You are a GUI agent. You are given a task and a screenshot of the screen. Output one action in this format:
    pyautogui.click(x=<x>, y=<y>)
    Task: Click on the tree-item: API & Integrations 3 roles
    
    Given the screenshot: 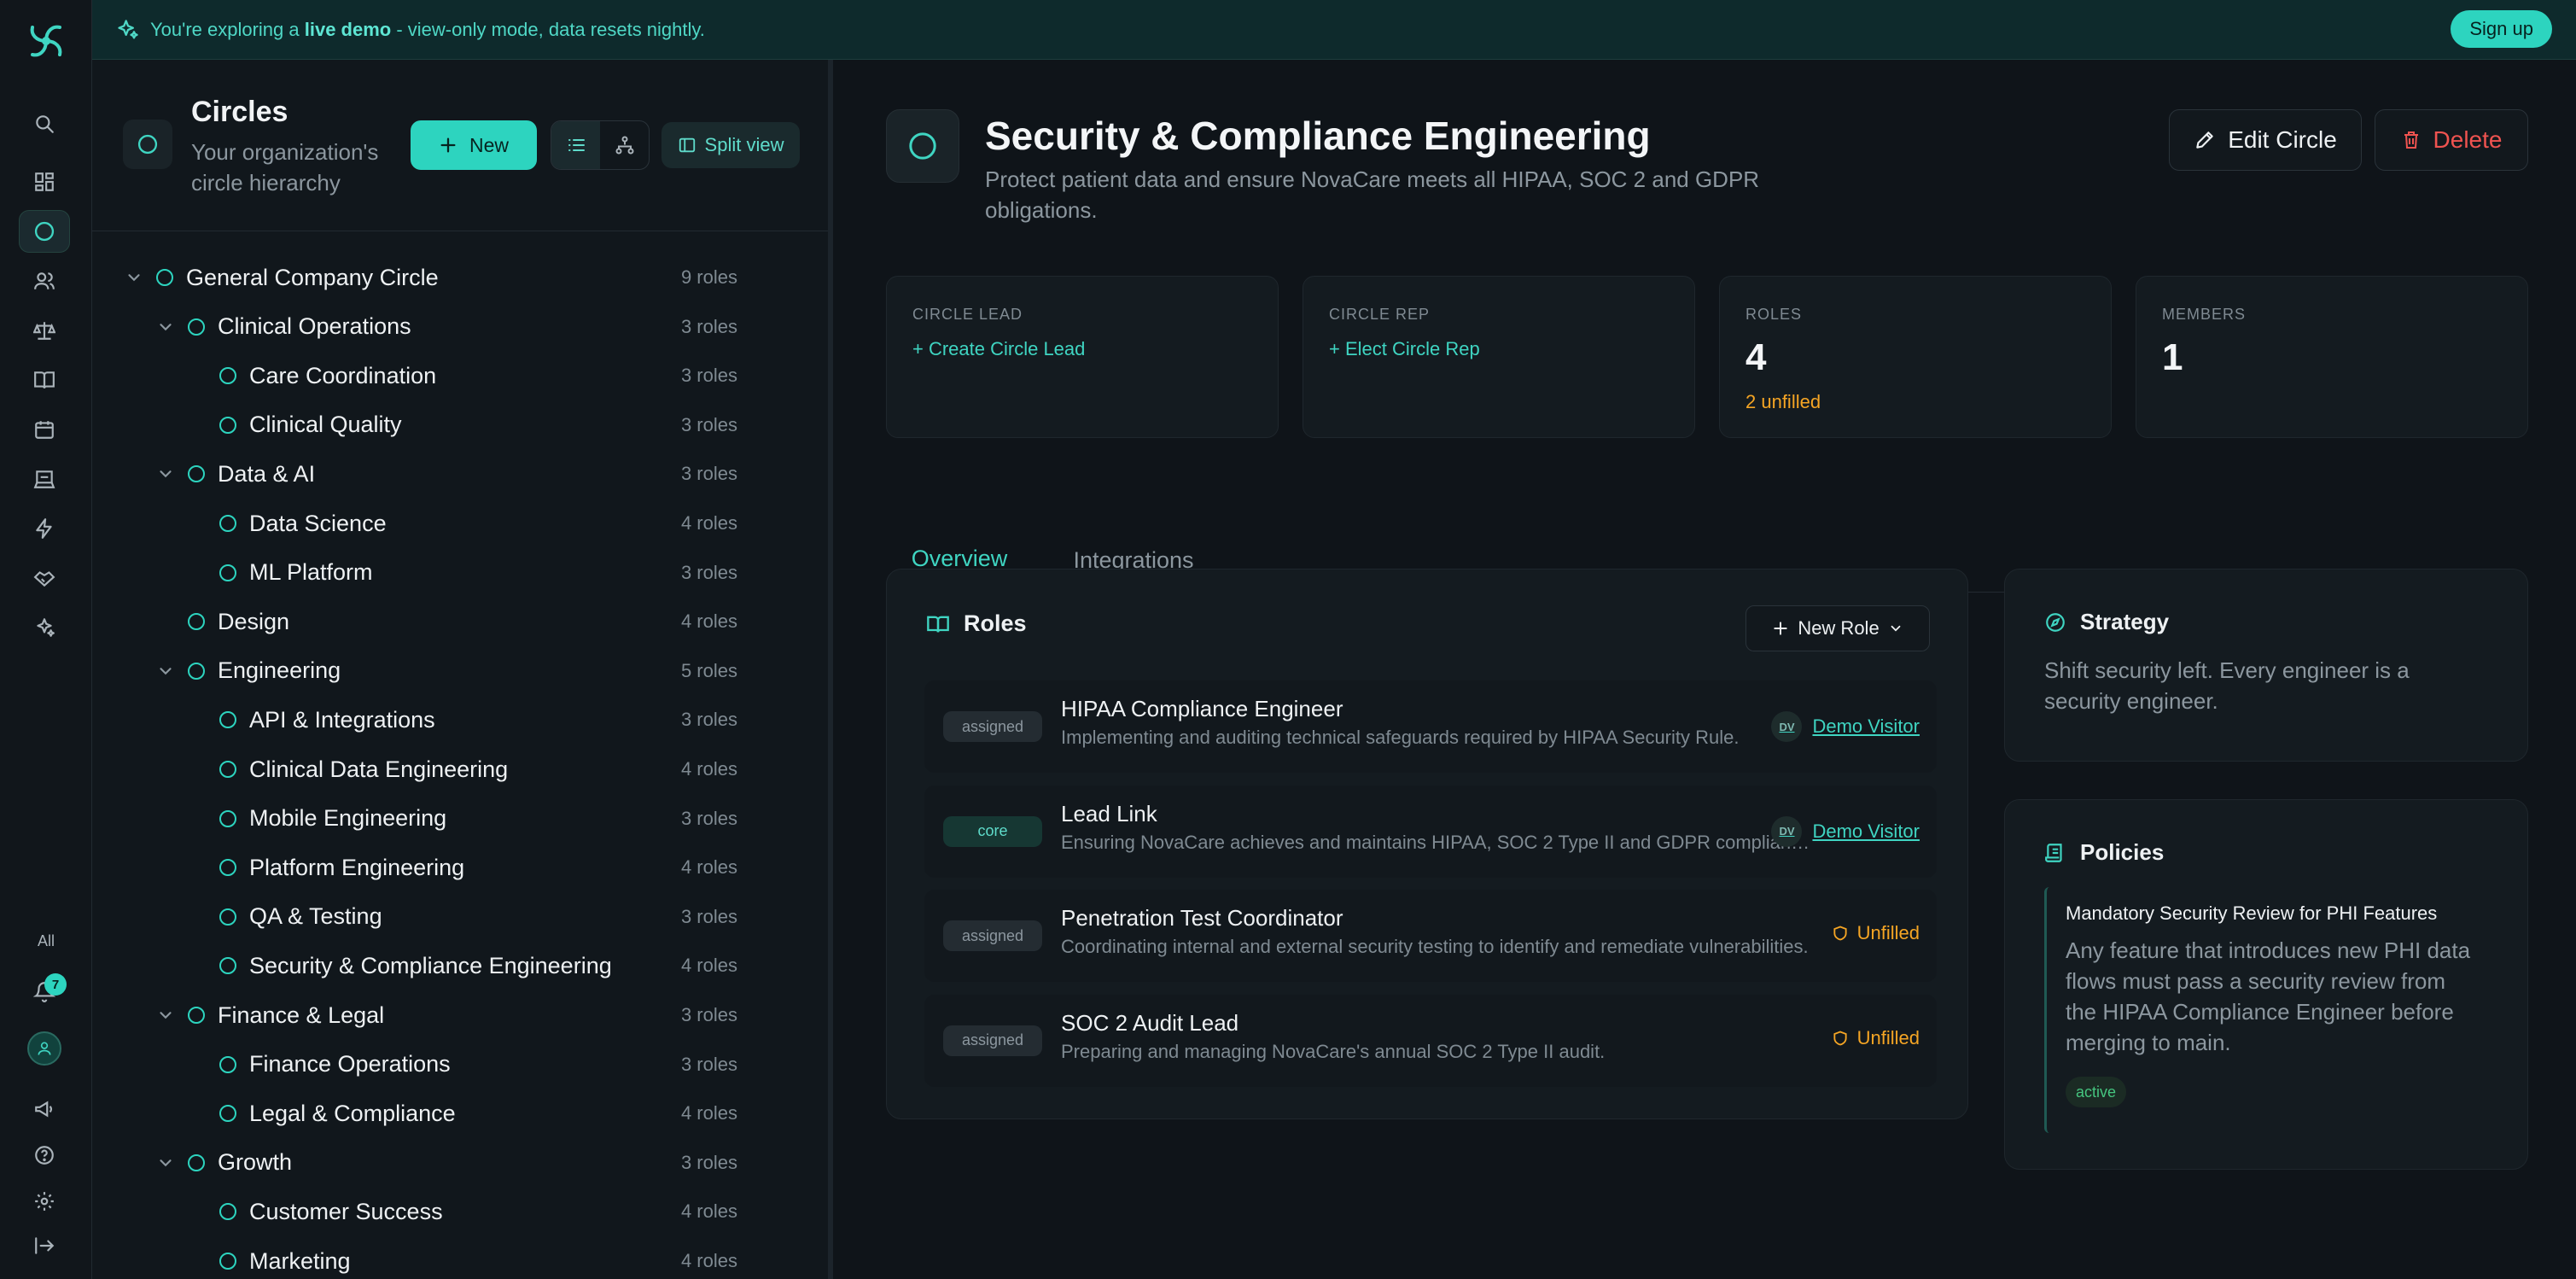 What is the action you would take?
    pyautogui.click(x=460, y=720)
    